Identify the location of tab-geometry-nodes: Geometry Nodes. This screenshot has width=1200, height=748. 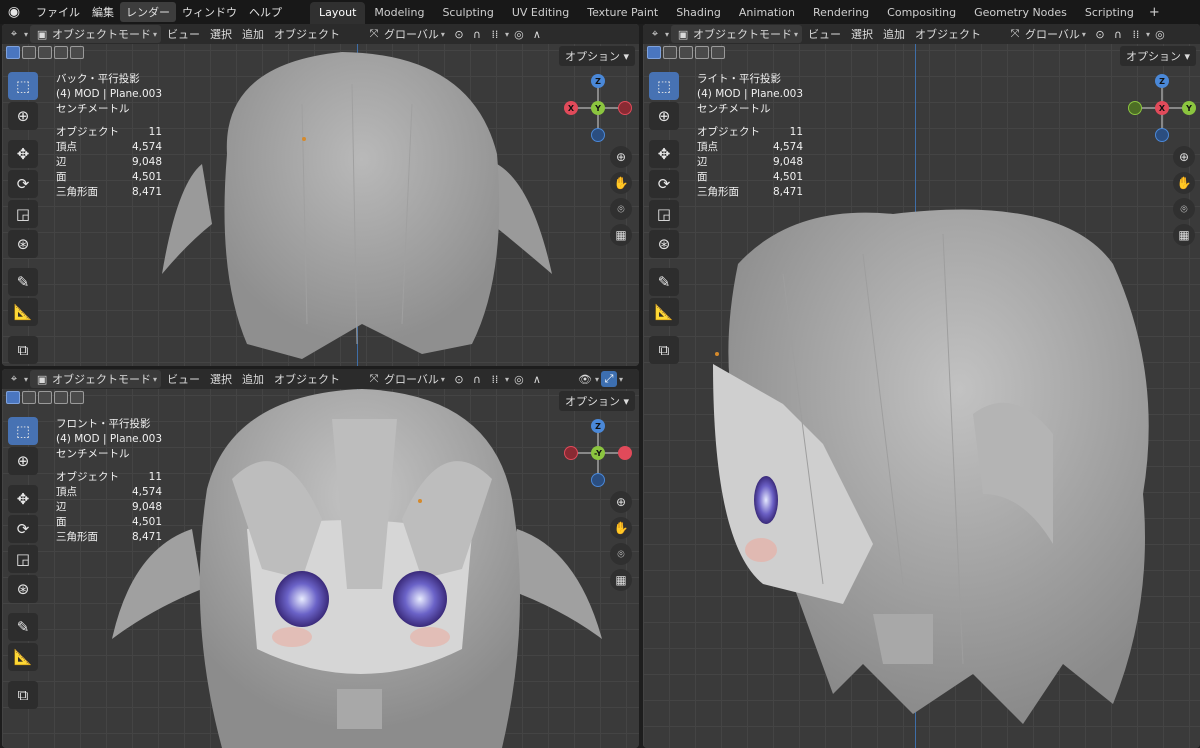
(1020, 13).